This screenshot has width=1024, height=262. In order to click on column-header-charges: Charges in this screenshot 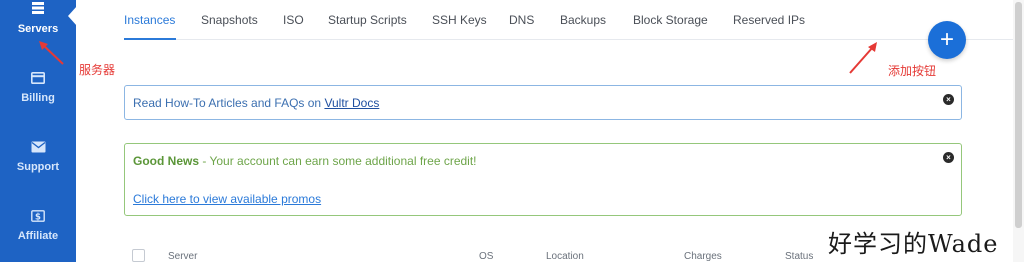, I will do `click(703, 256)`.